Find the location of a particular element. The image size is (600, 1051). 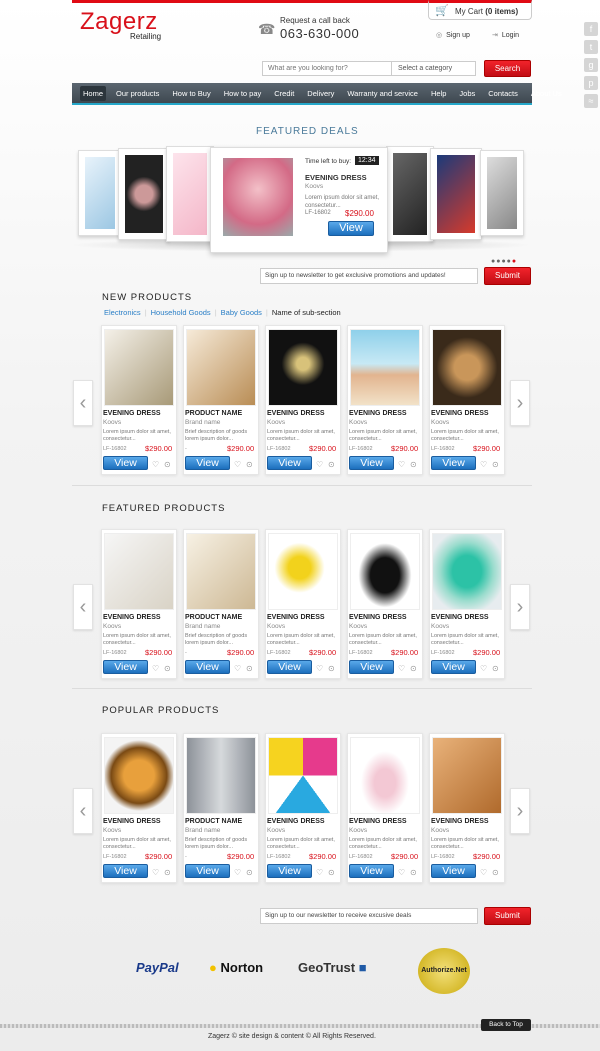

nav-contacts: Contacts is located at coordinates (503, 93).